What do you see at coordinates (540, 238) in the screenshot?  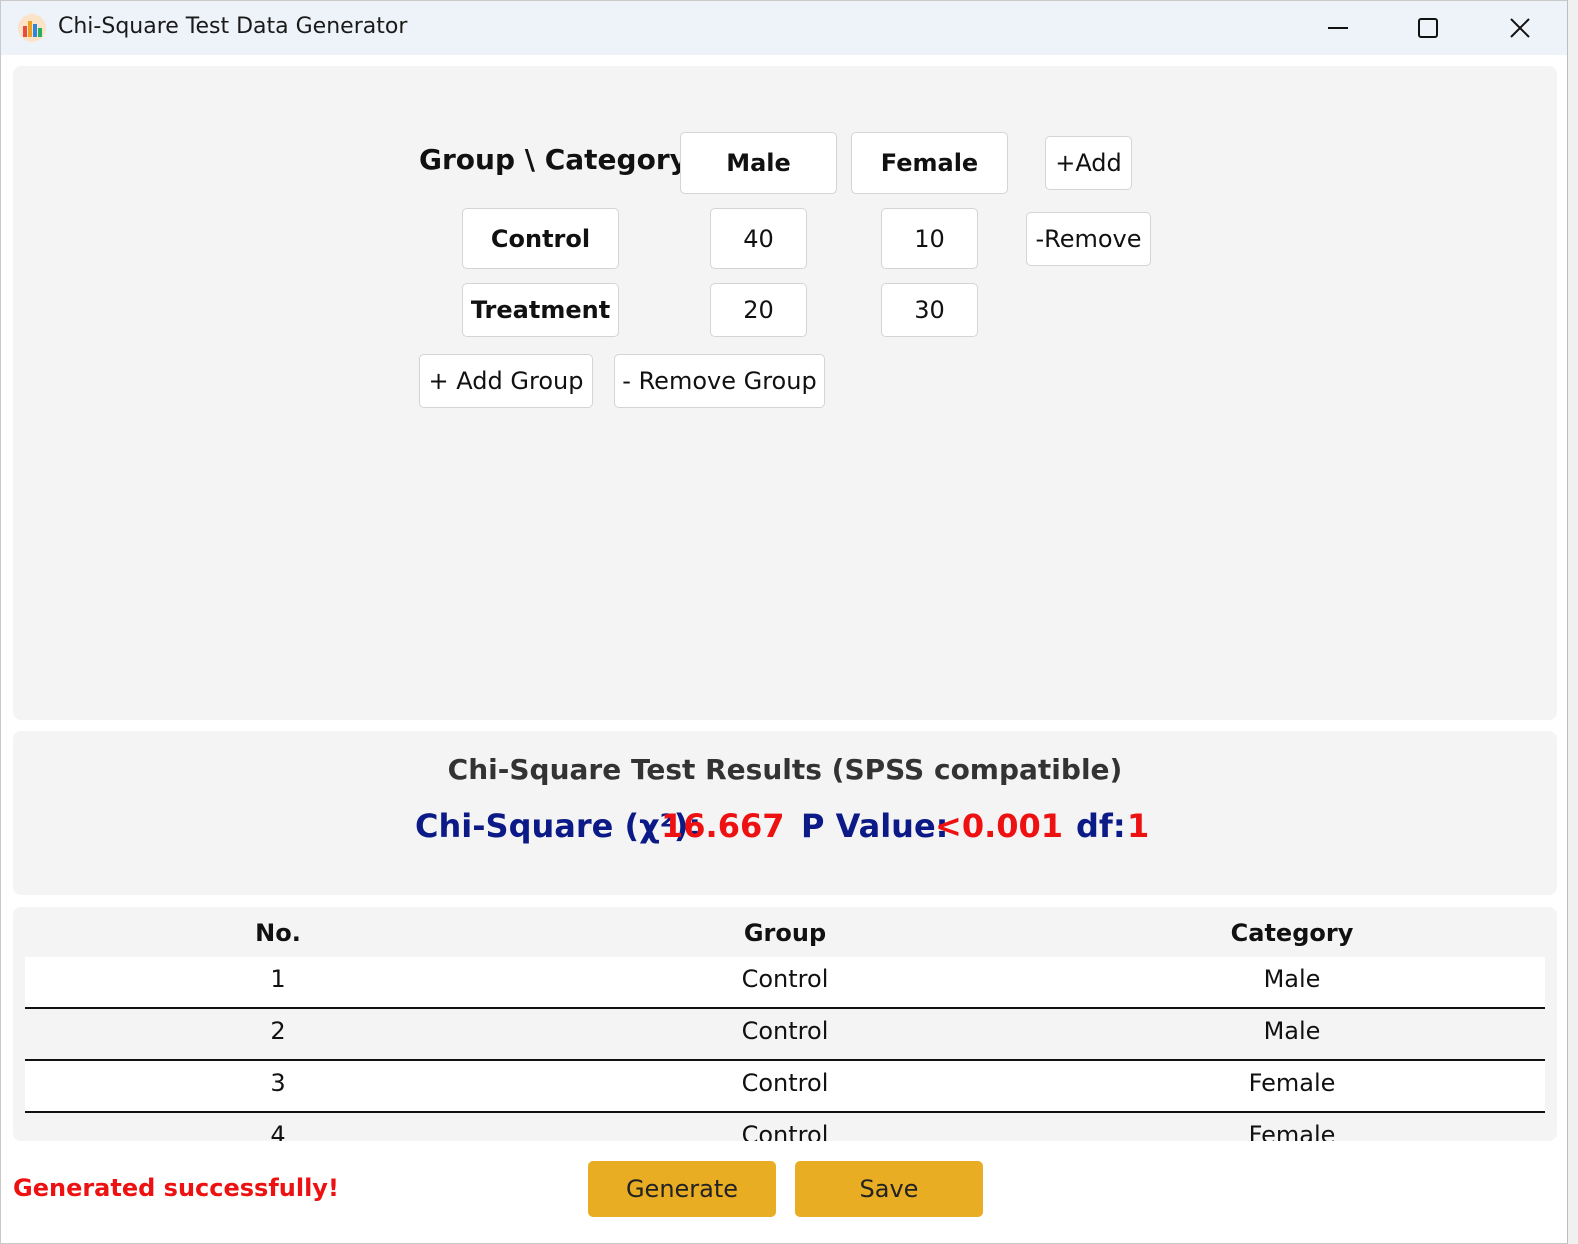 I see `group-name-control: Control` at bounding box center [540, 238].